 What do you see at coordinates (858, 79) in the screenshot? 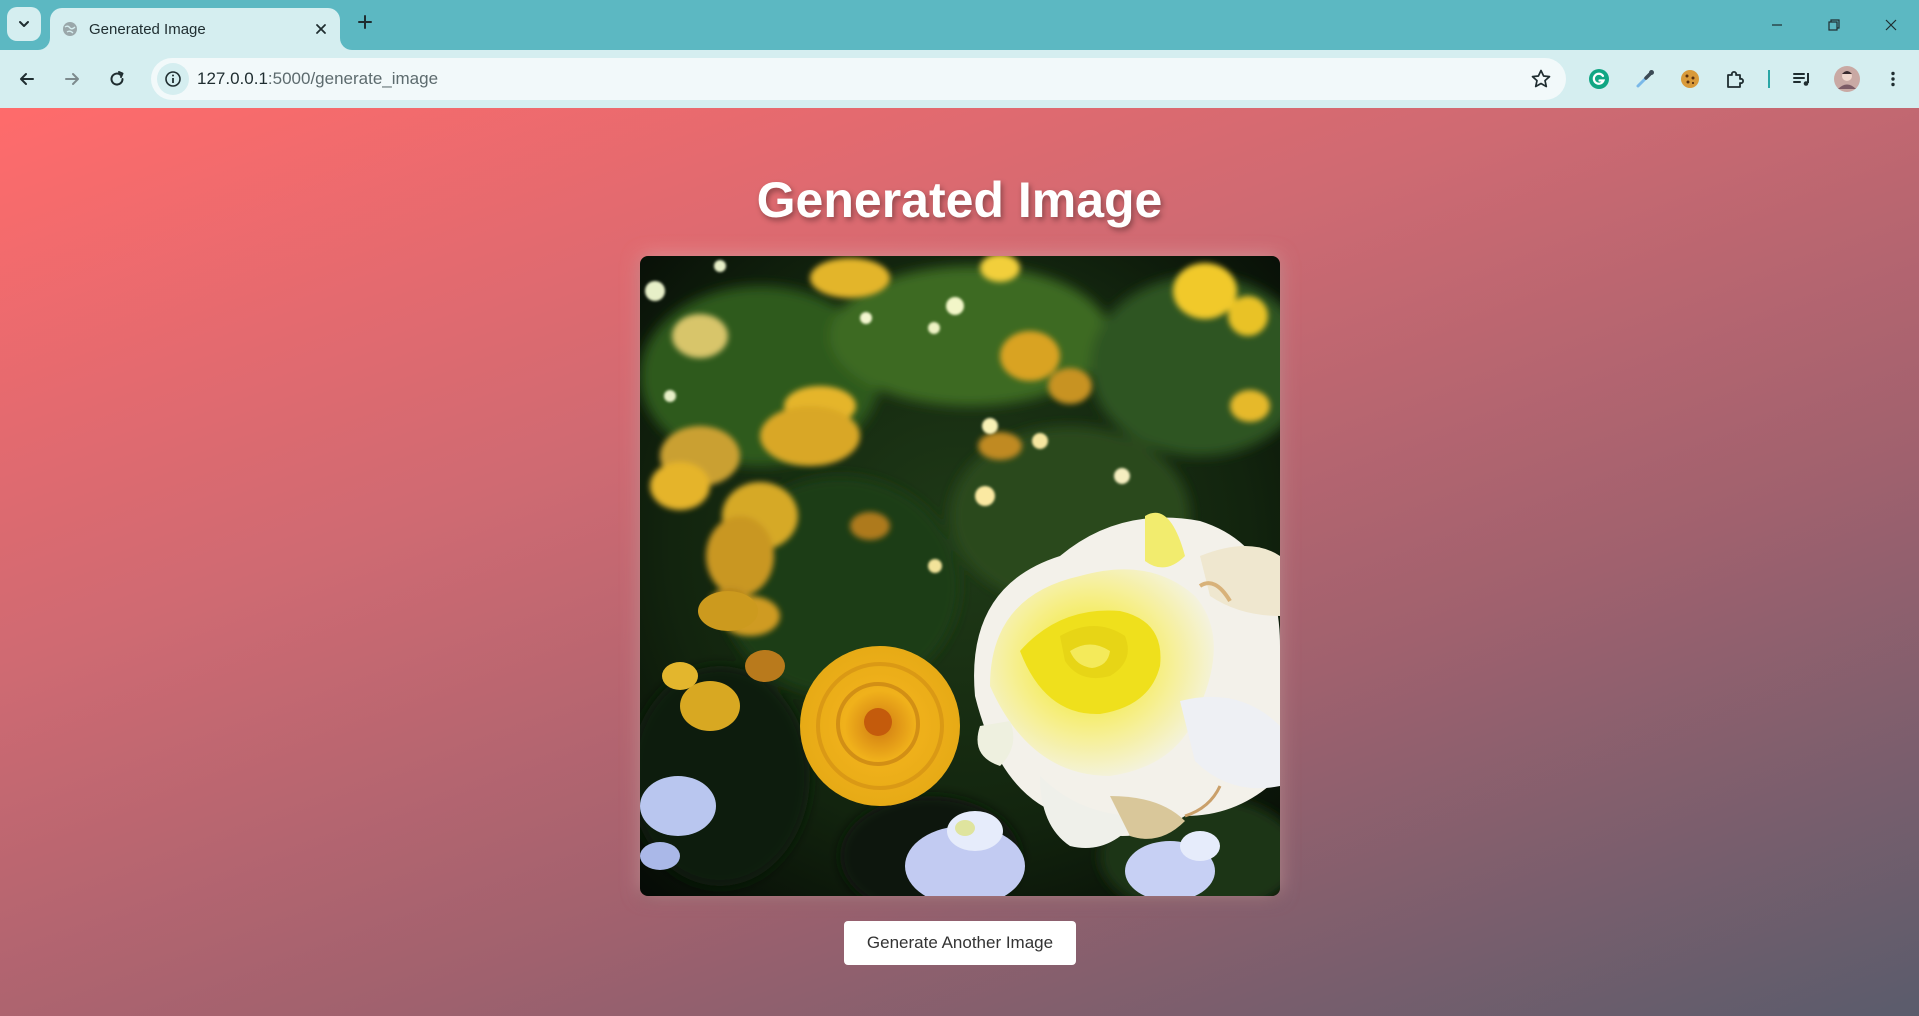
I see `address-bar: 127.0.0.1:5000/generate_image` at bounding box center [858, 79].